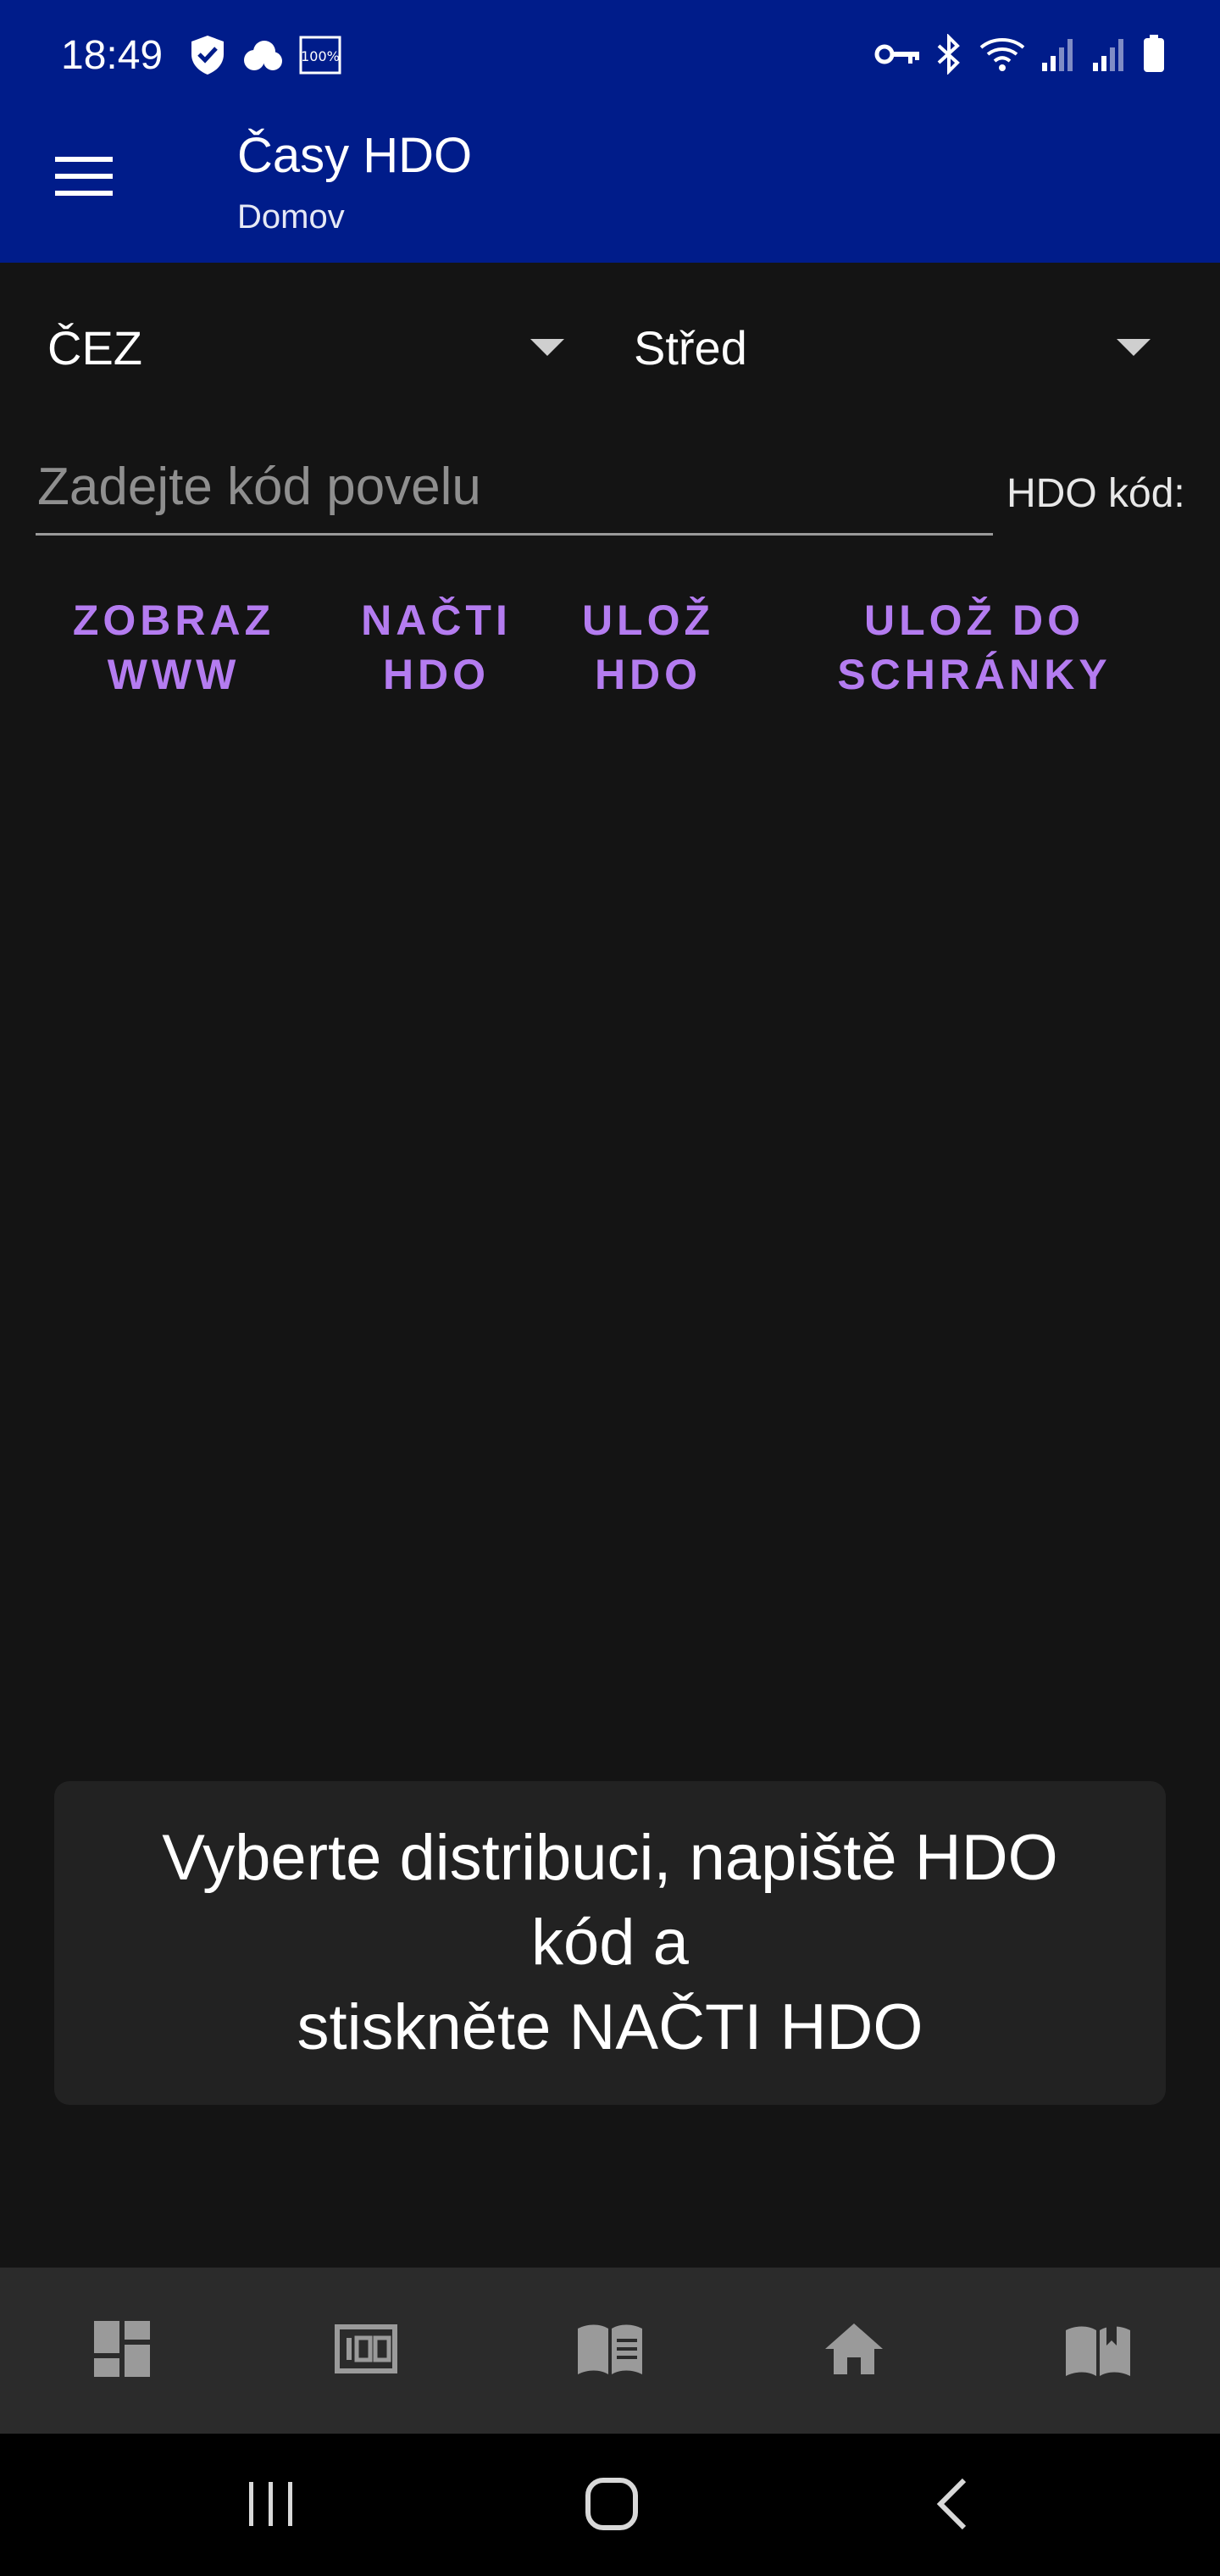  What do you see at coordinates (355, 155) in the screenshot?
I see `page-title: Časy HDO` at bounding box center [355, 155].